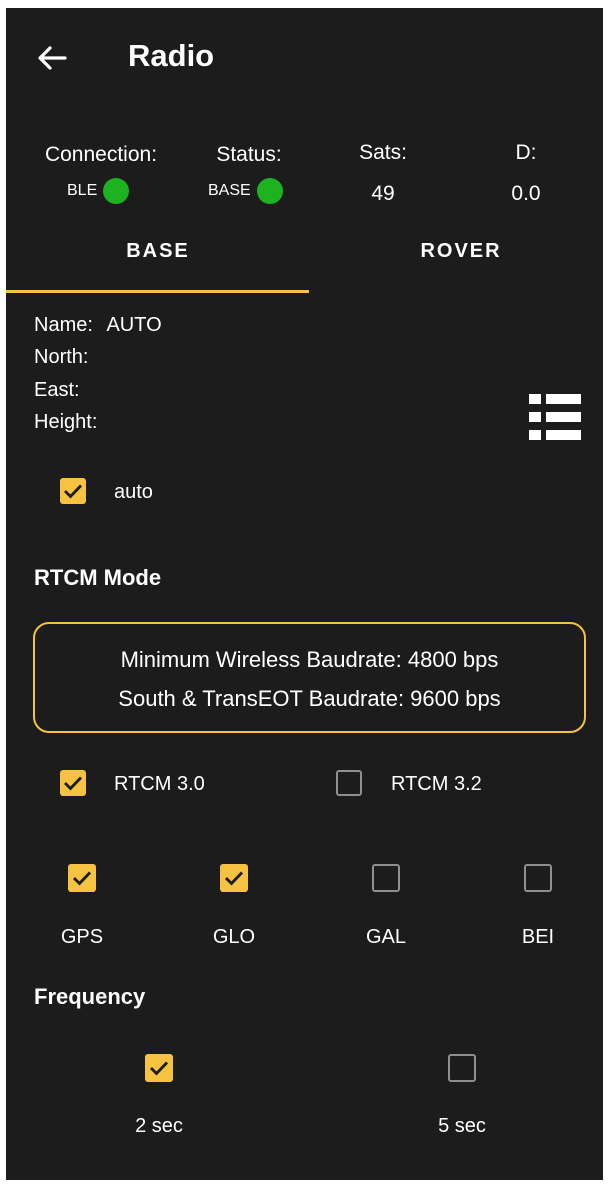 The image size is (609, 1187). What do you see at coordinates (526, 193) in the screenshot?
I see `d-value: 0.0` at bounding box center [526, 193].